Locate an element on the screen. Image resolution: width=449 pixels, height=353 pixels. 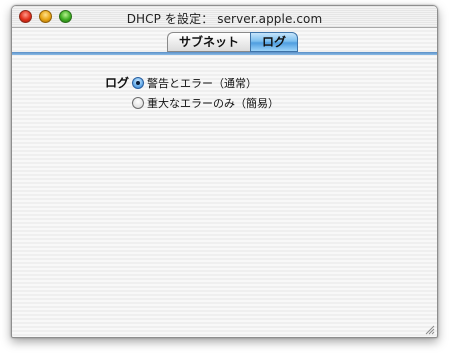
tab-bar: サブネット ログ is located at coordinates (224, 41).